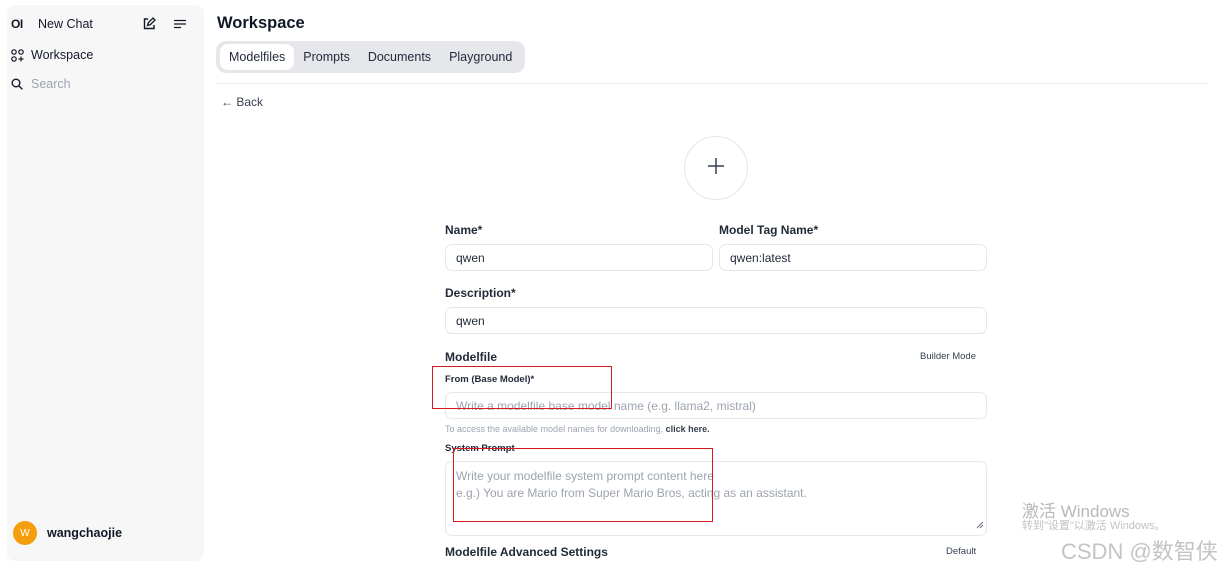 The image size is (1223, 567). What do you see at coordinates (149, 26) in the screenshot?
I see `edit-icon` at bounding box center [149, 26].